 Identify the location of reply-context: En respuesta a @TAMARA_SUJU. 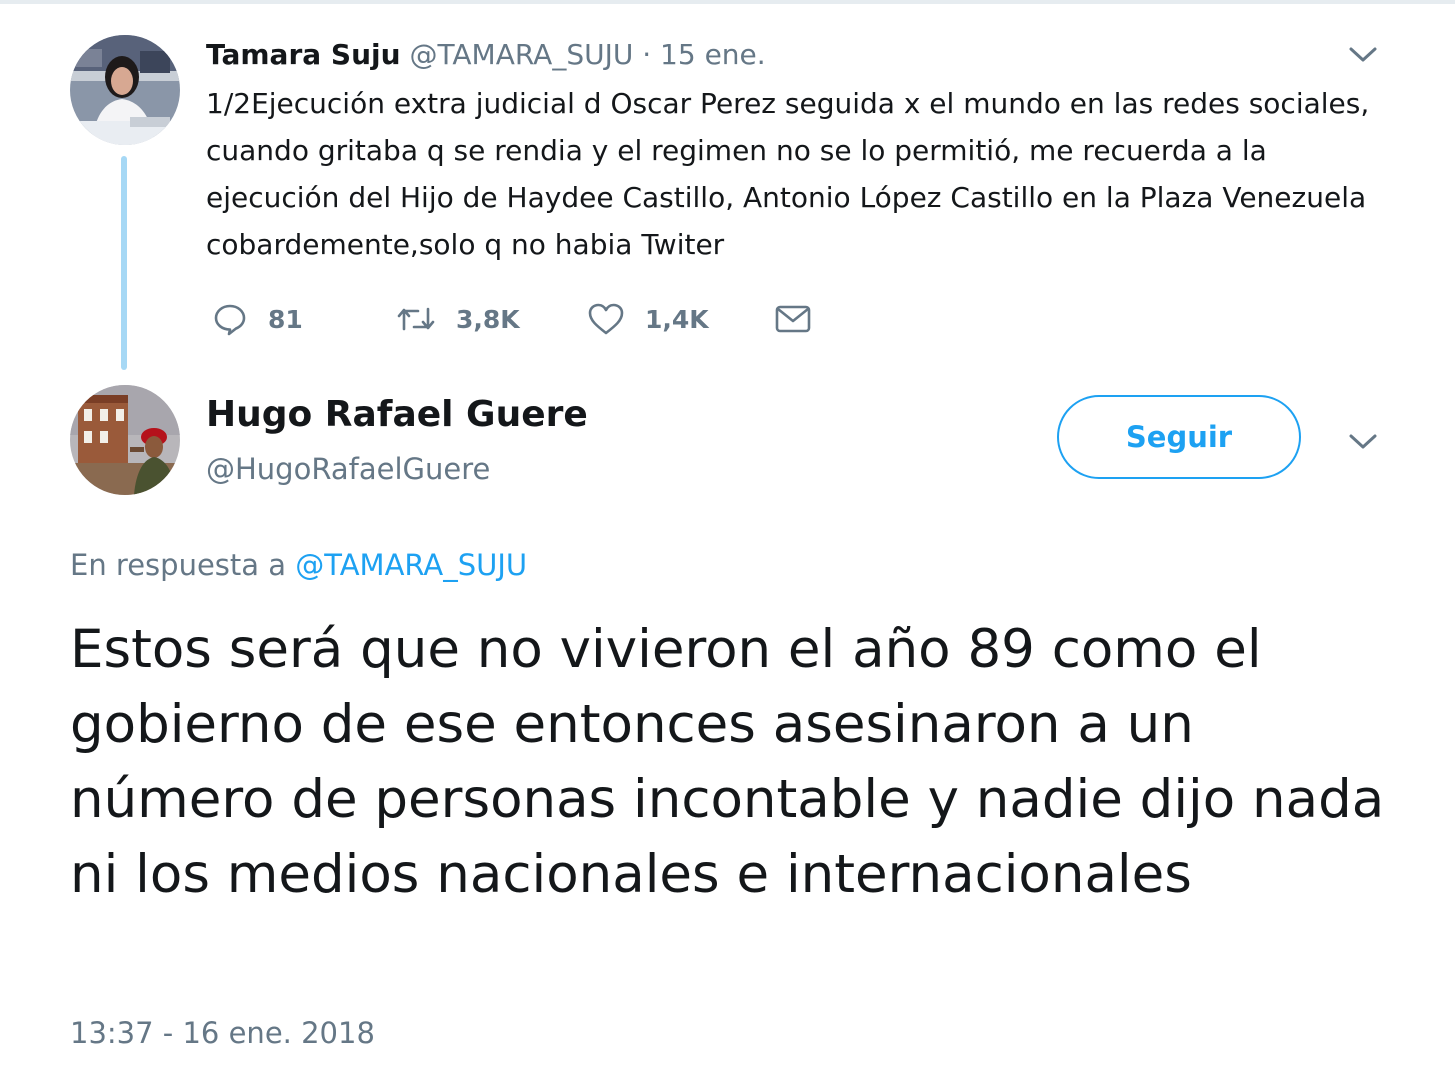
(298, 565).